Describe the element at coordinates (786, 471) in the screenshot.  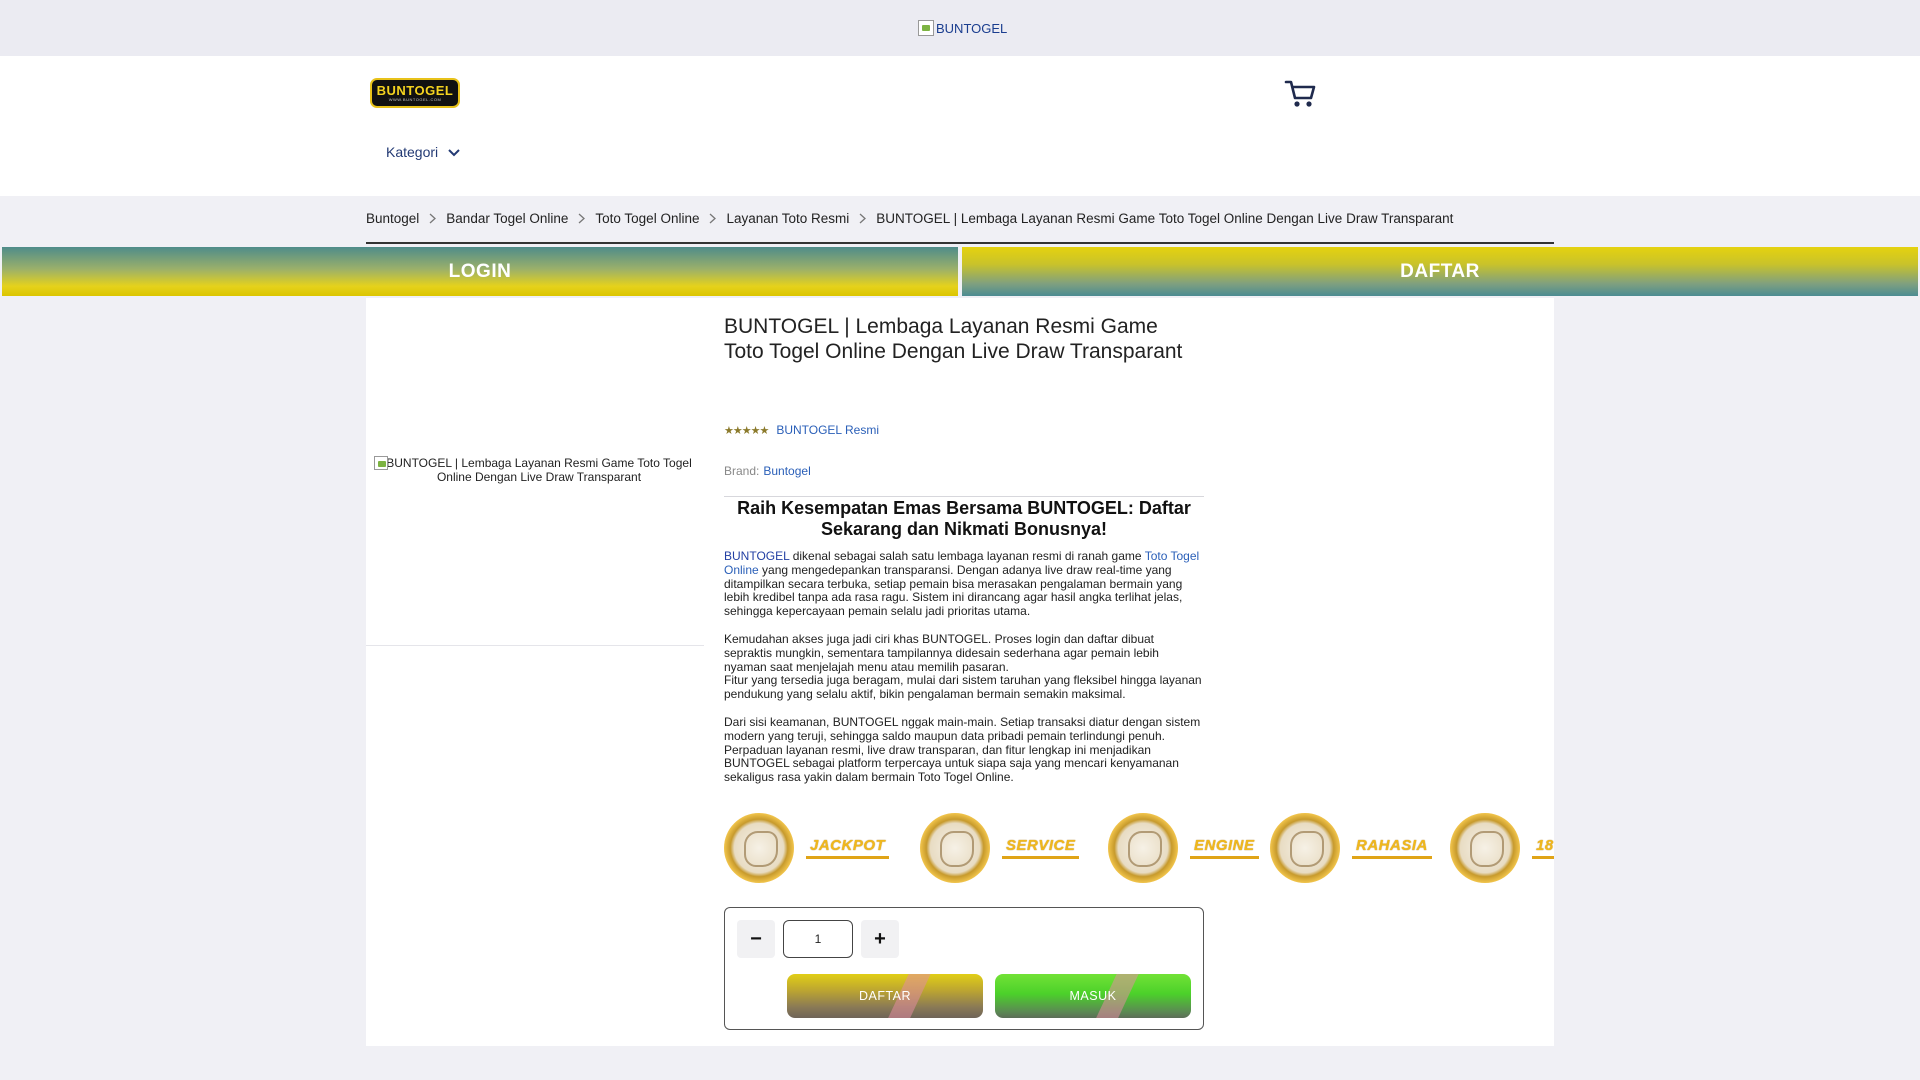
I see `brand-link: Buntogel` at that location.